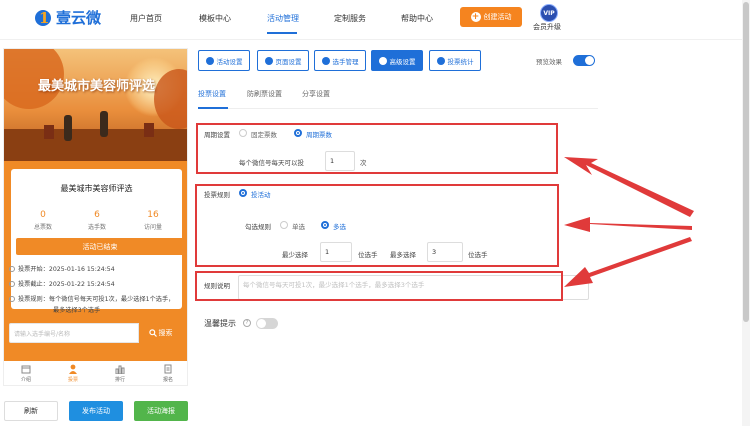 The height and width of the screenshot is (426, 750). I want to click on vote-start-info: 投票开始：2025-01-16 15:24:54, so click(62, 269).